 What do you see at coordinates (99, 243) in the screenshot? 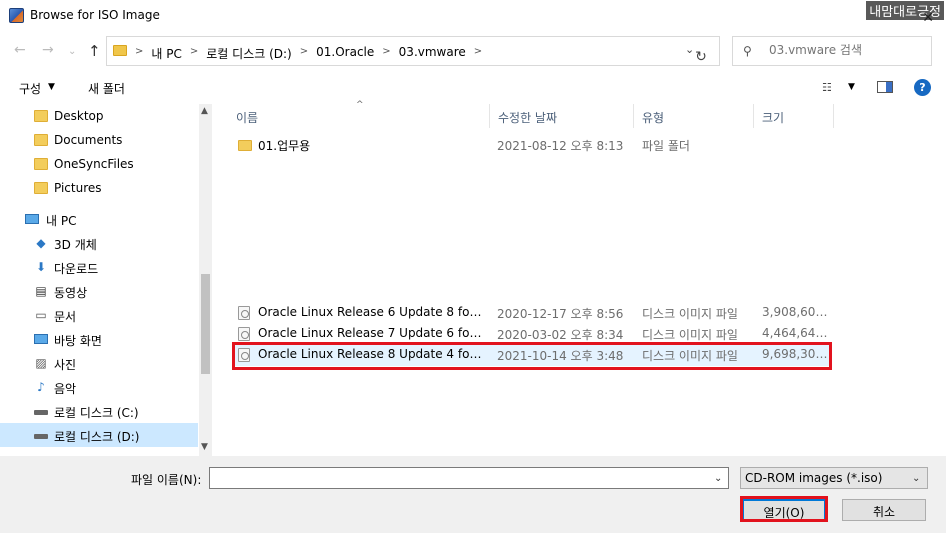
I see `sidebar-item-3d-objects: ◆ 3D 개체` at bounding box center [99, 243].